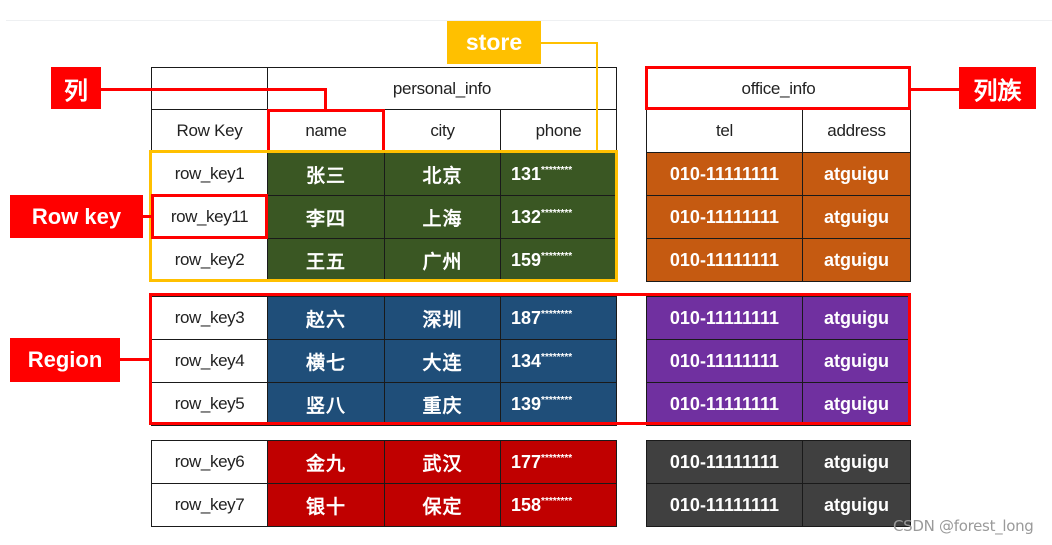 The height and width of the screenshot is (545, 1052). Describe the element at coordinates (209, 174) in the screenshot. I see `row-key-cell: row_key1` at that location.